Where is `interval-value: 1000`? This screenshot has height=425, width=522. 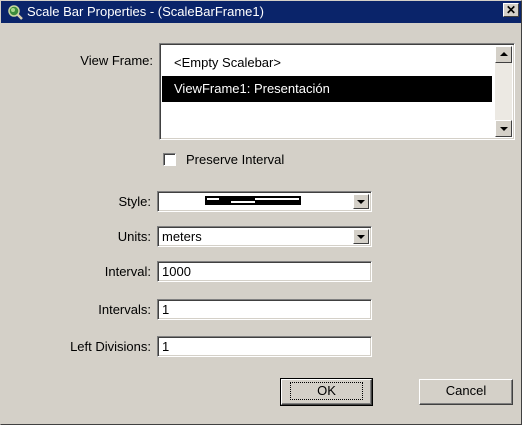 interval-value: 1000 is located at coordinates (176, 271).